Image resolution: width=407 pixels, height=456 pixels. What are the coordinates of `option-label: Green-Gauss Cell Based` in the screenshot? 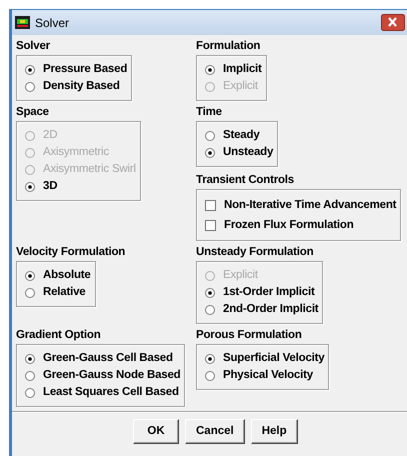 It's located at (108, 358).